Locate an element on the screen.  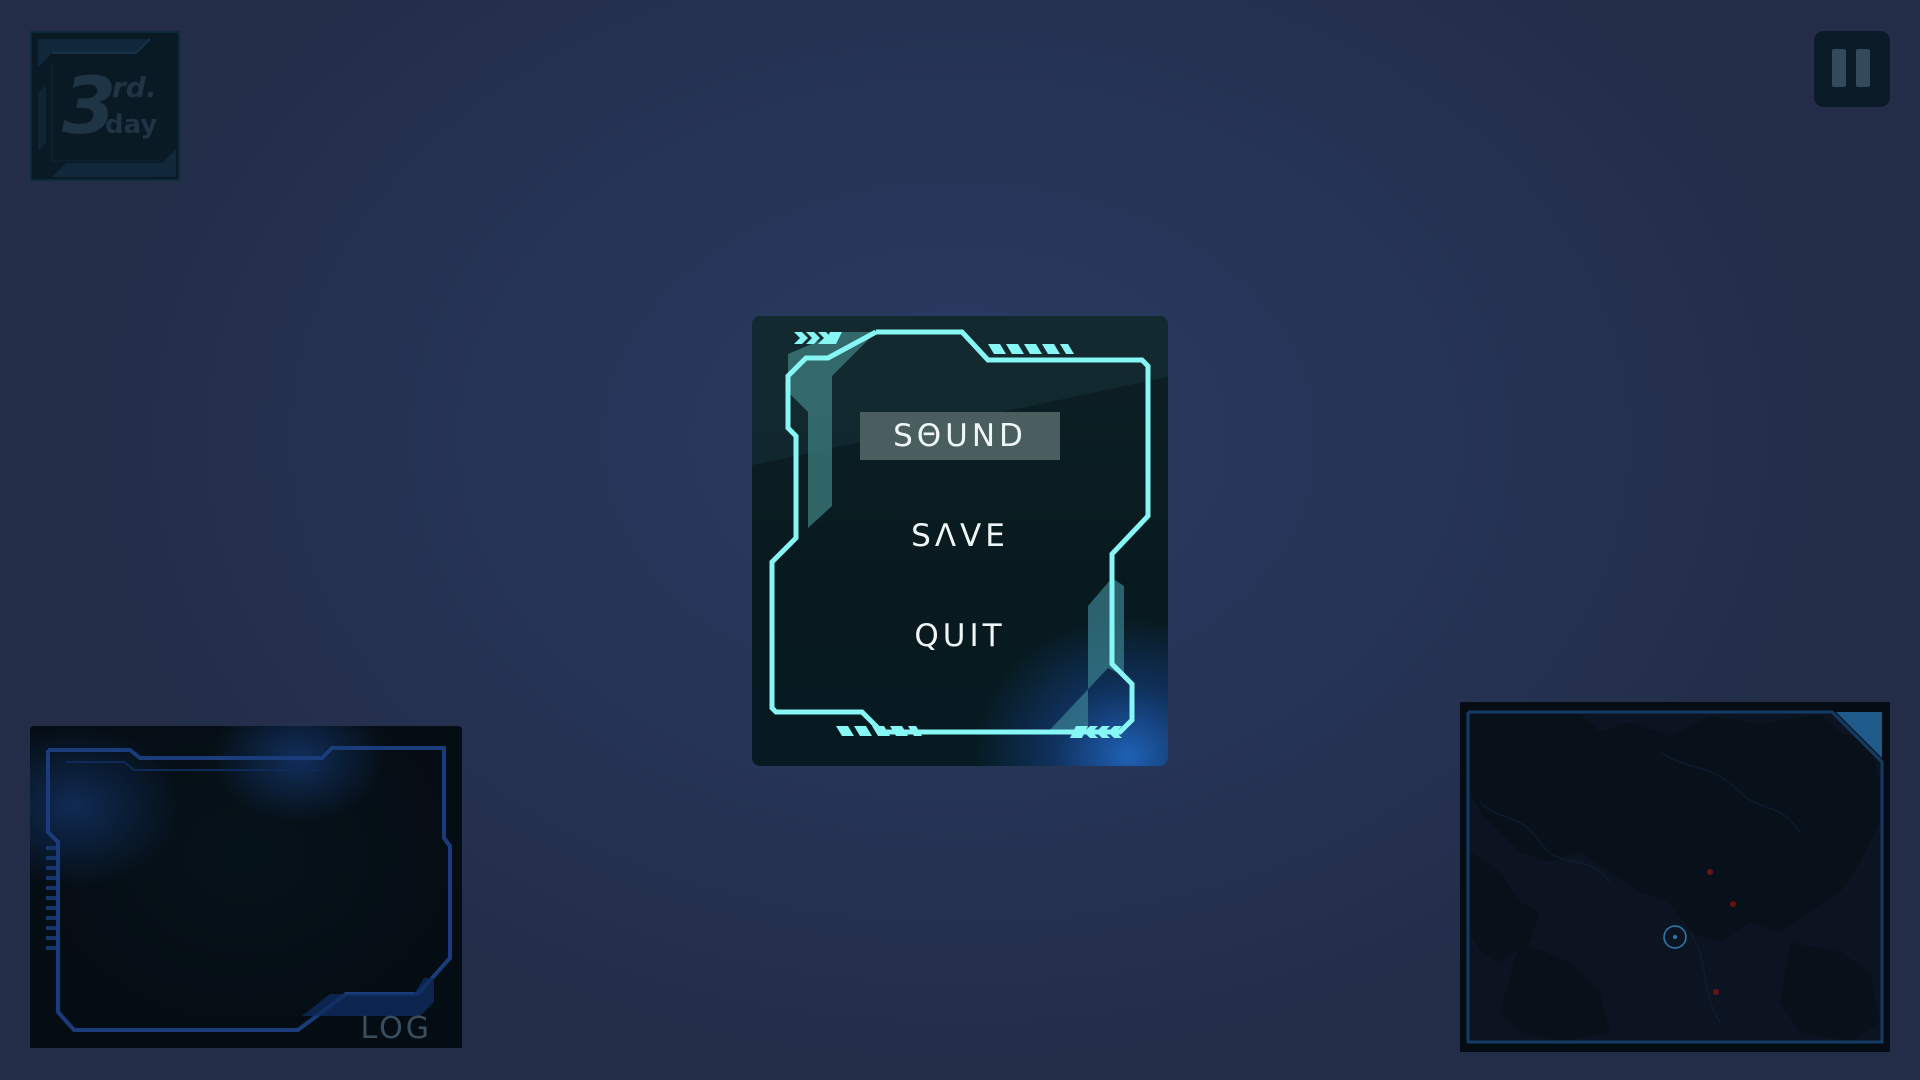
pause-menu: SΘUND SΛVE QUIT is located at coordinates (960, 541).